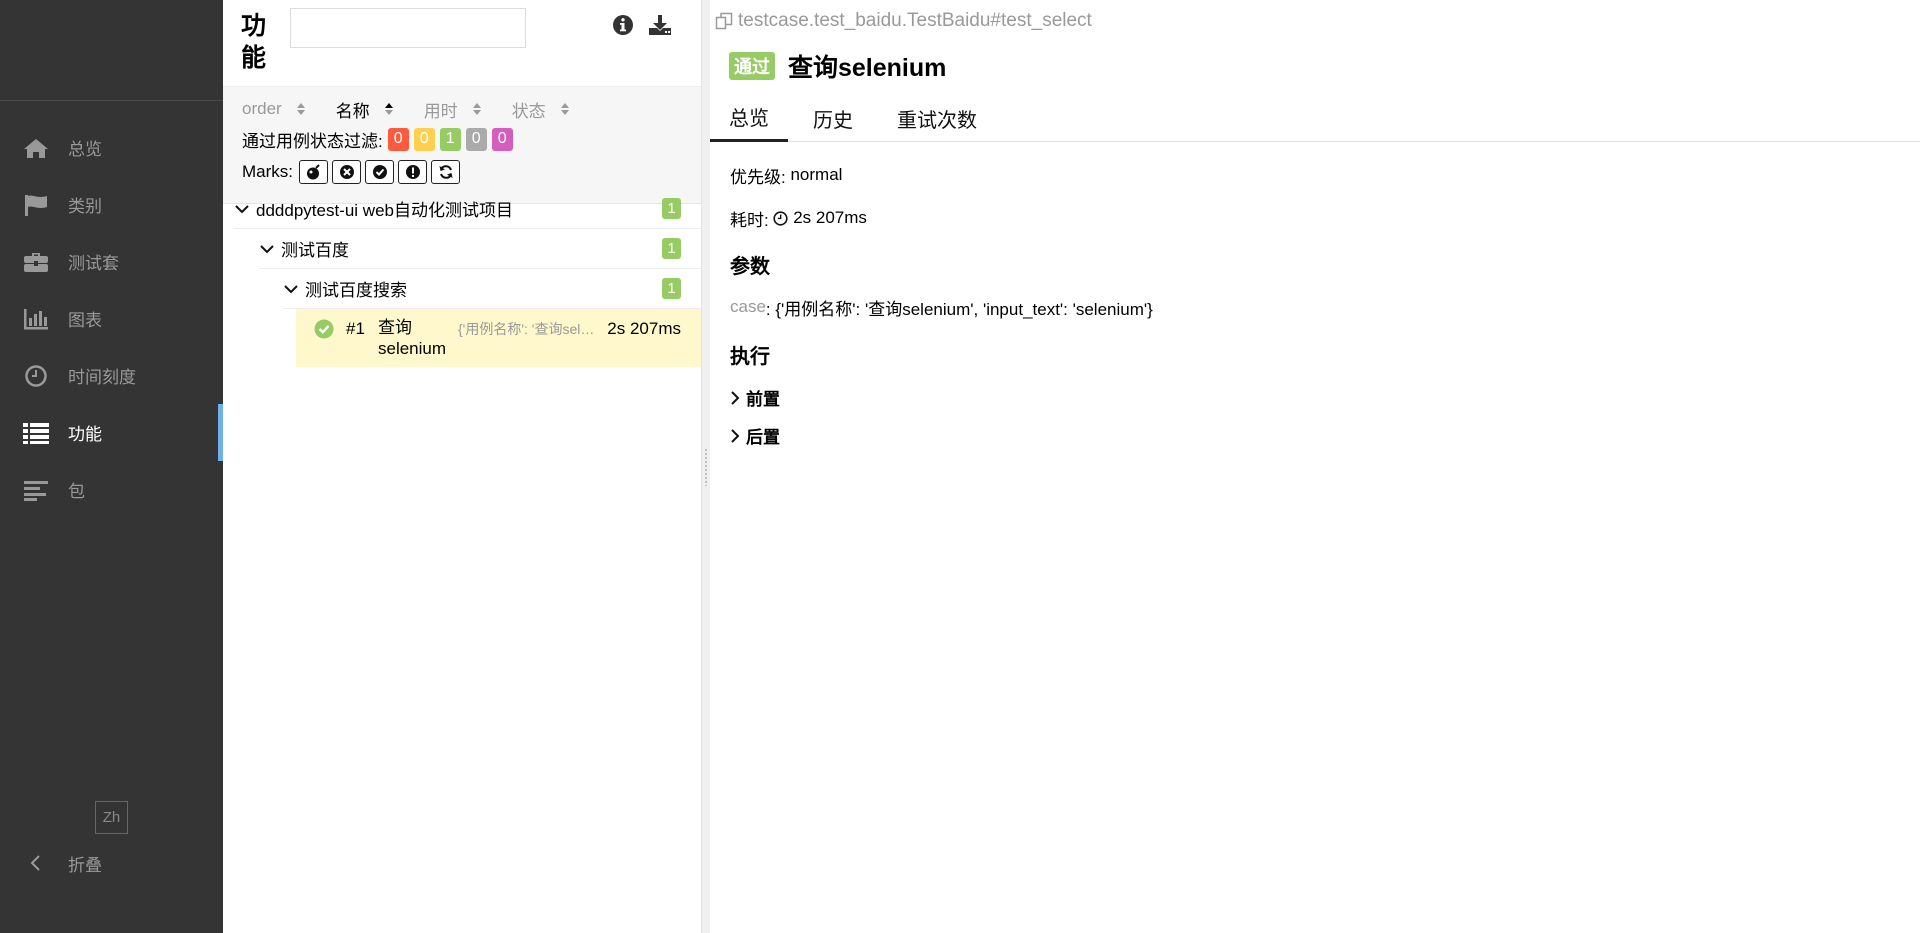  I want to click on test-case-duration: 2s 207ms, so click(644, 328).